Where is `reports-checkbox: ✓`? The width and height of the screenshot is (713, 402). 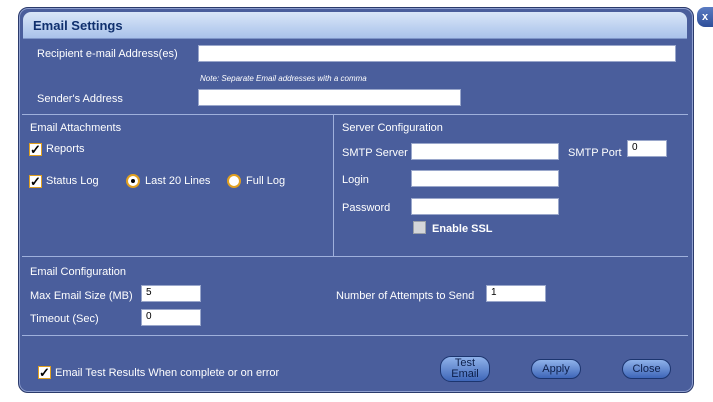 reports-checkbox: ✓ is located at coordinates (35, 149).